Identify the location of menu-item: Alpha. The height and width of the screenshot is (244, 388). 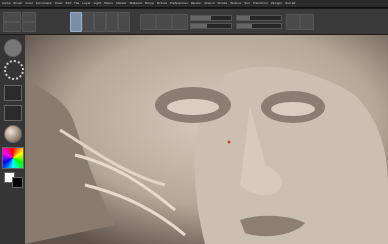
(6, 3).